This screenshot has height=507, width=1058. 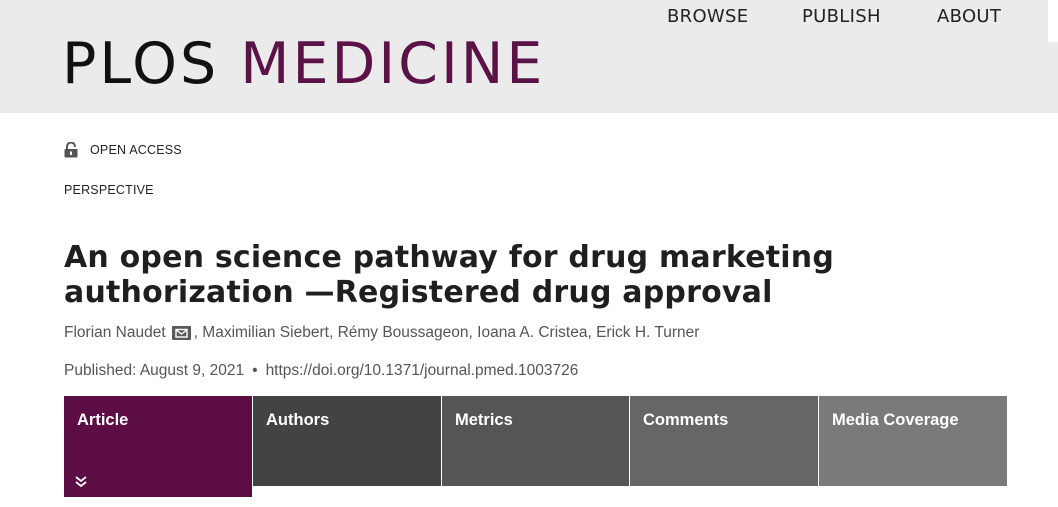 I want to click on nav-publish: PUBLISH, so click(x=841, y=16).